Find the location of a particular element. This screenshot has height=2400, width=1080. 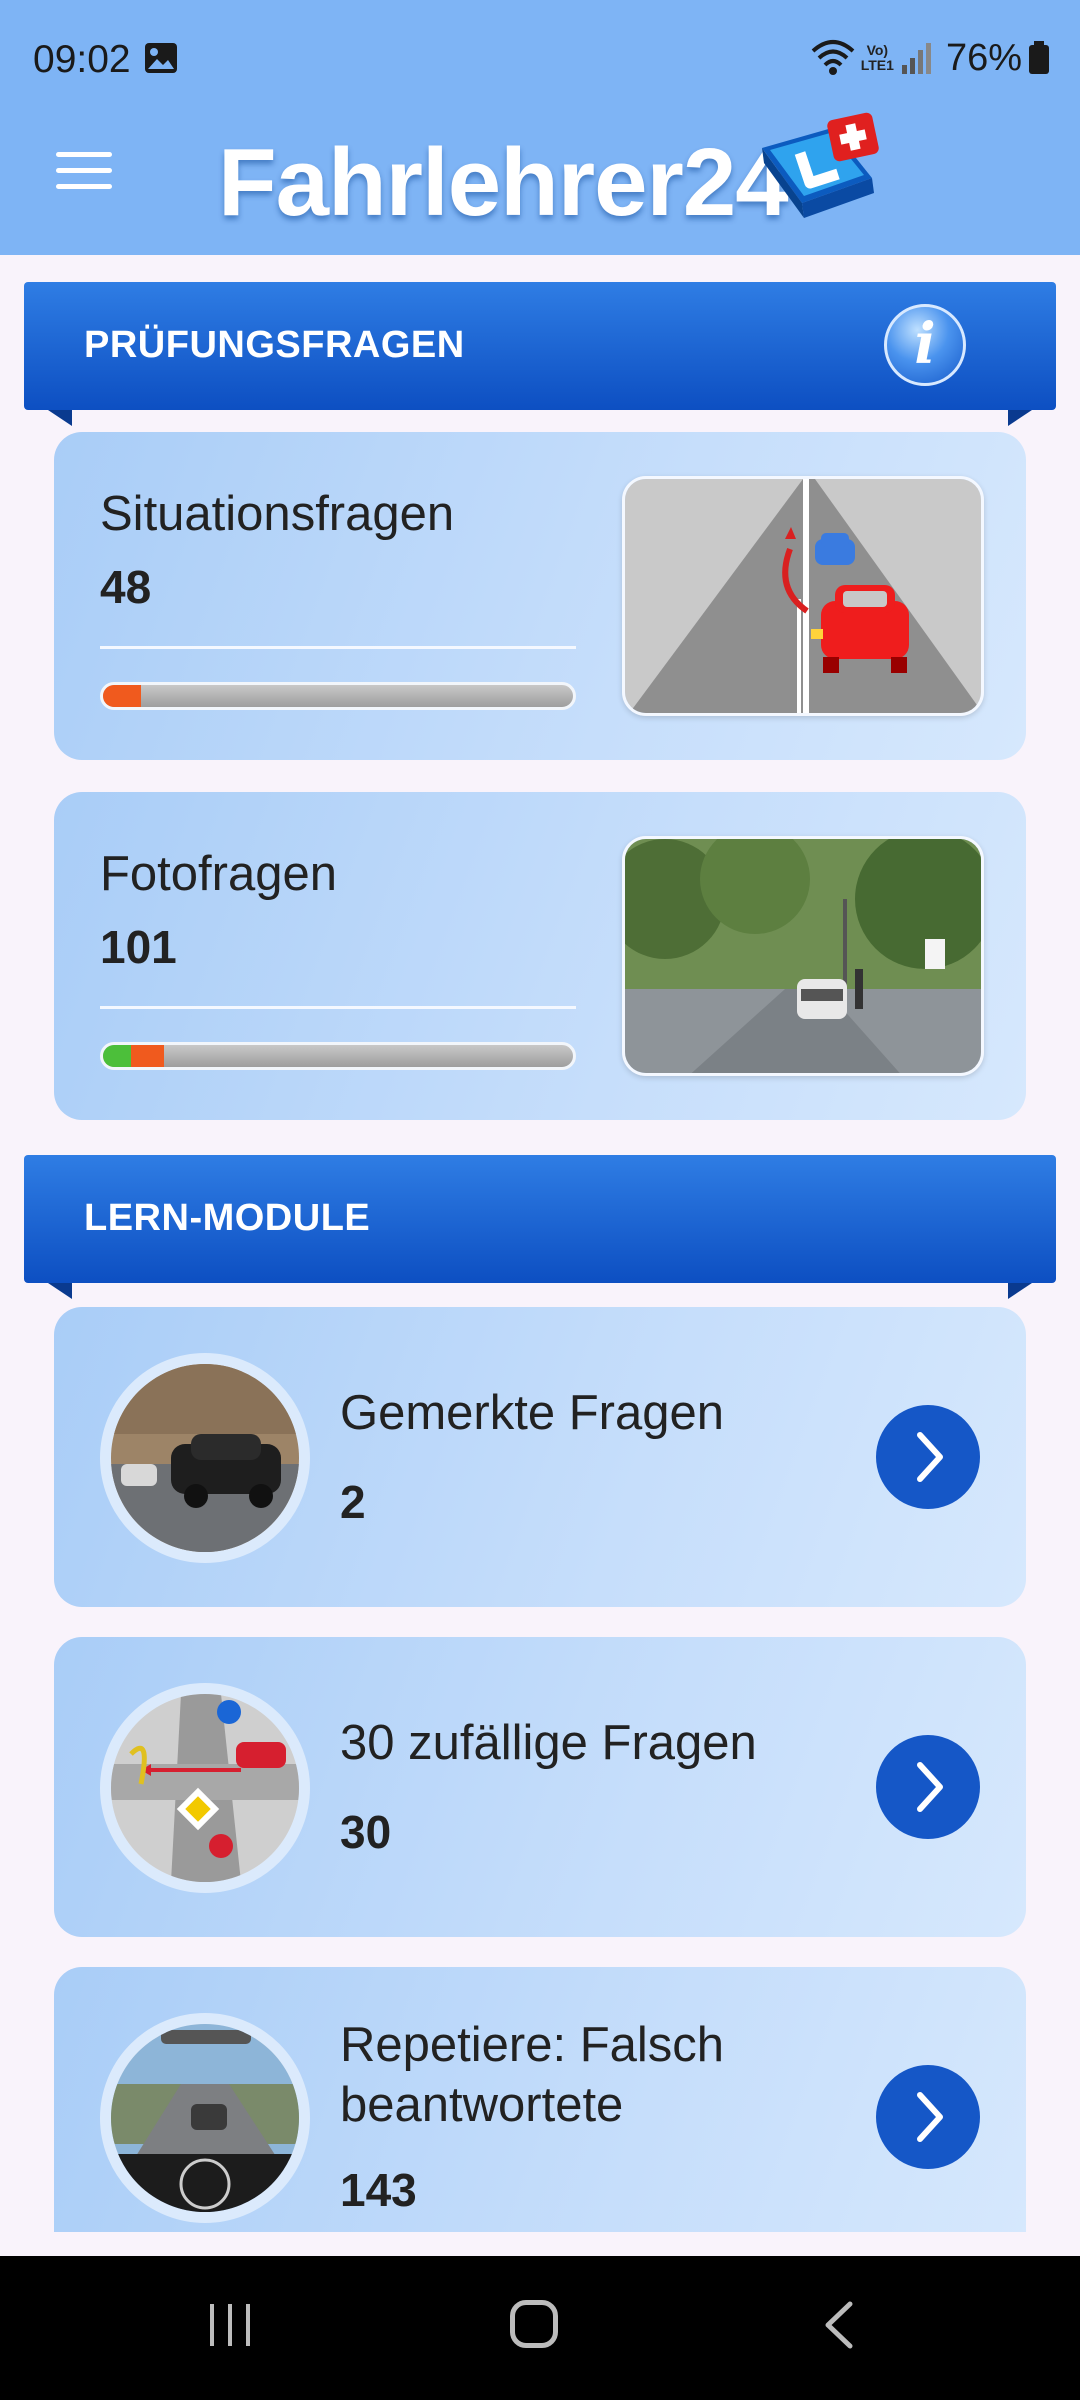

system-navigation-bar is located at coordinates (540, 2328).